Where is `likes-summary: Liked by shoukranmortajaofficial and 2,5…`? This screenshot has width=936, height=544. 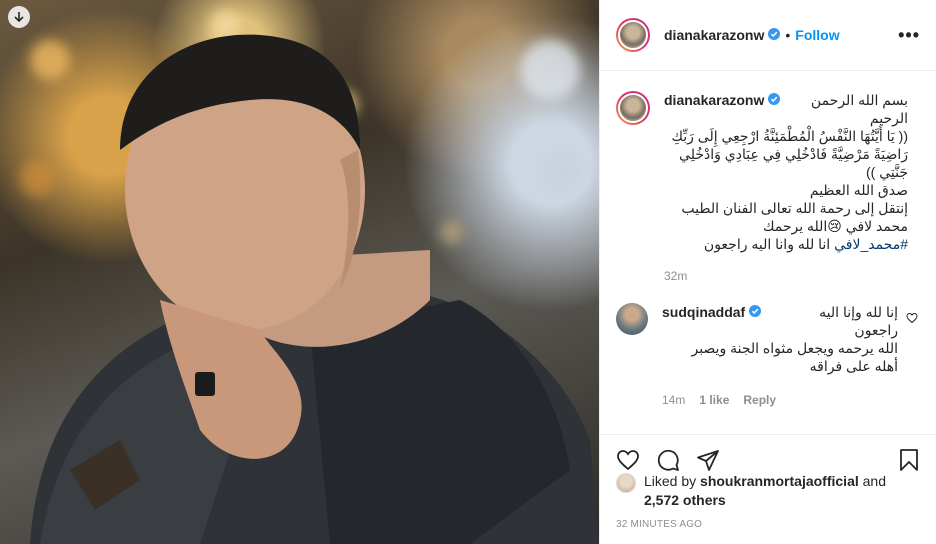 likes-summary: Liked by shoukranmortajaofficial and 2,5… is located at coordinates (751, 491).